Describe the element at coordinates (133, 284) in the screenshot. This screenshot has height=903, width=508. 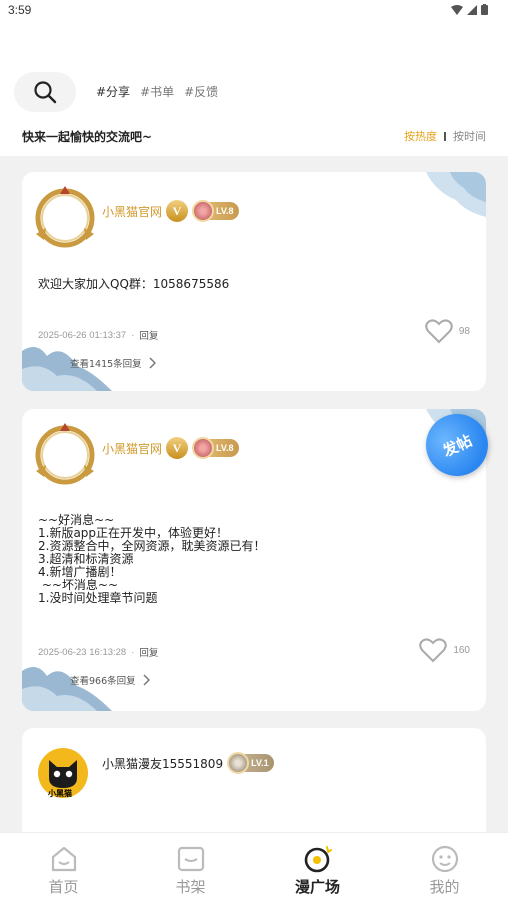
I see `post-content: 欢迎大家加入QQ群：1058675586` at that location.